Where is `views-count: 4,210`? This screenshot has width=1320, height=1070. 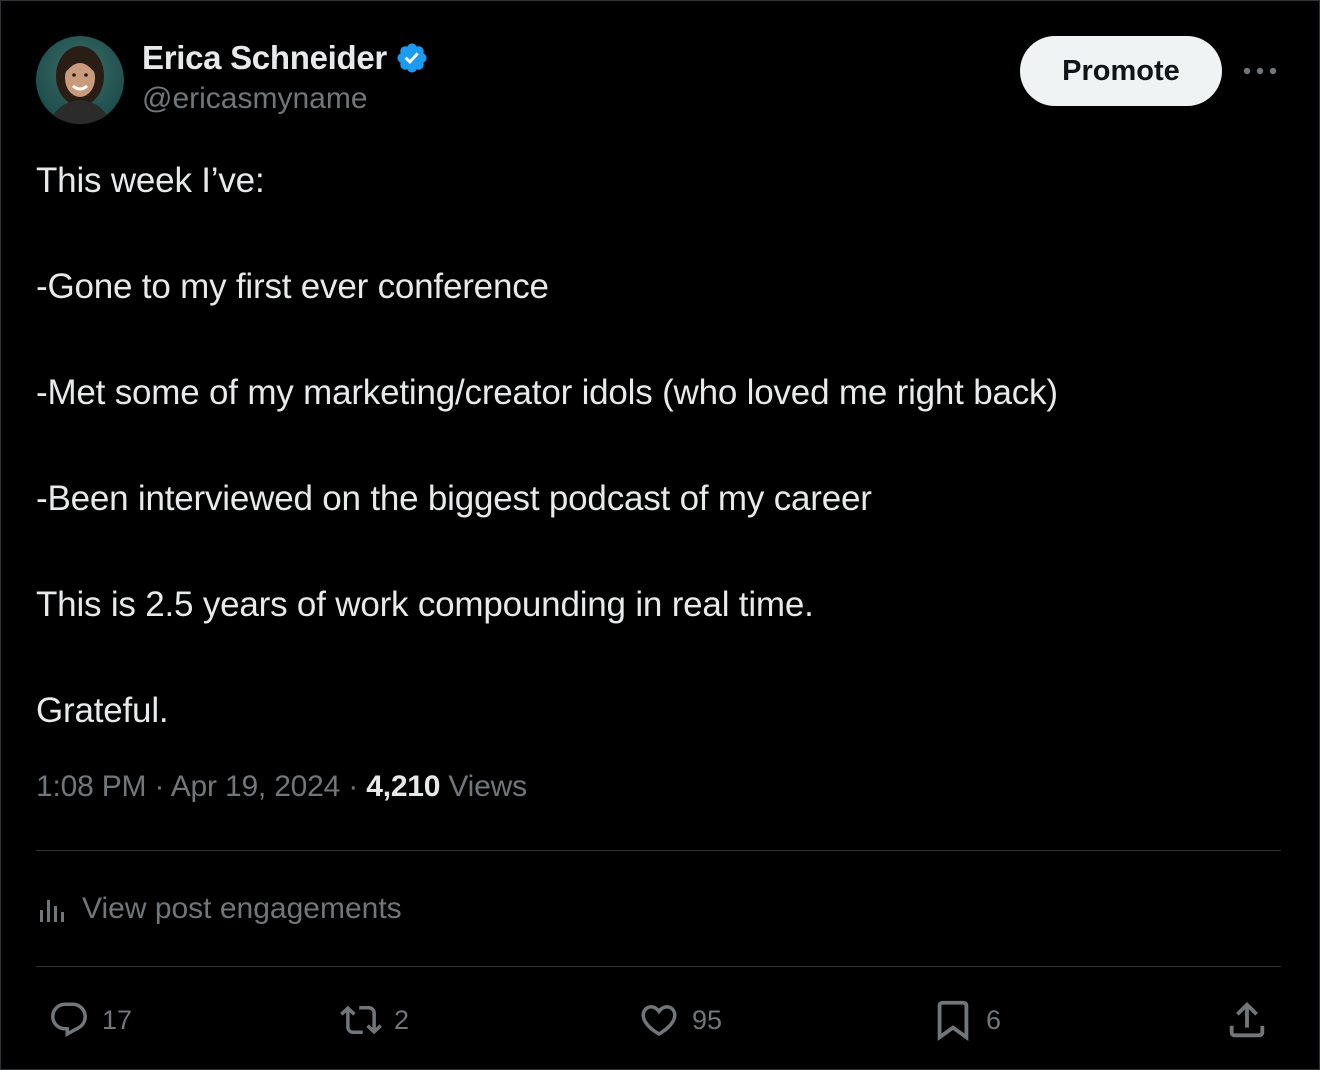
views-count: 4,210 is located at coordinates (403, 786).